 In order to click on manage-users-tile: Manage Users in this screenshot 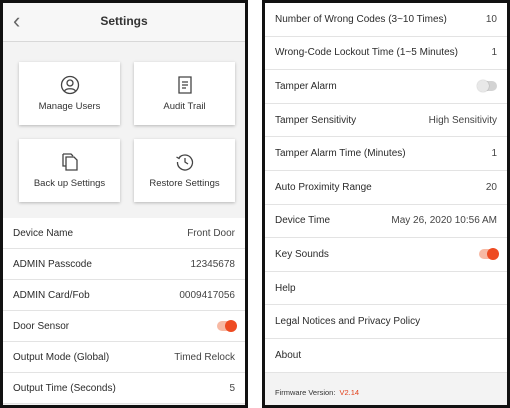, I will do `click(69, 93)`.